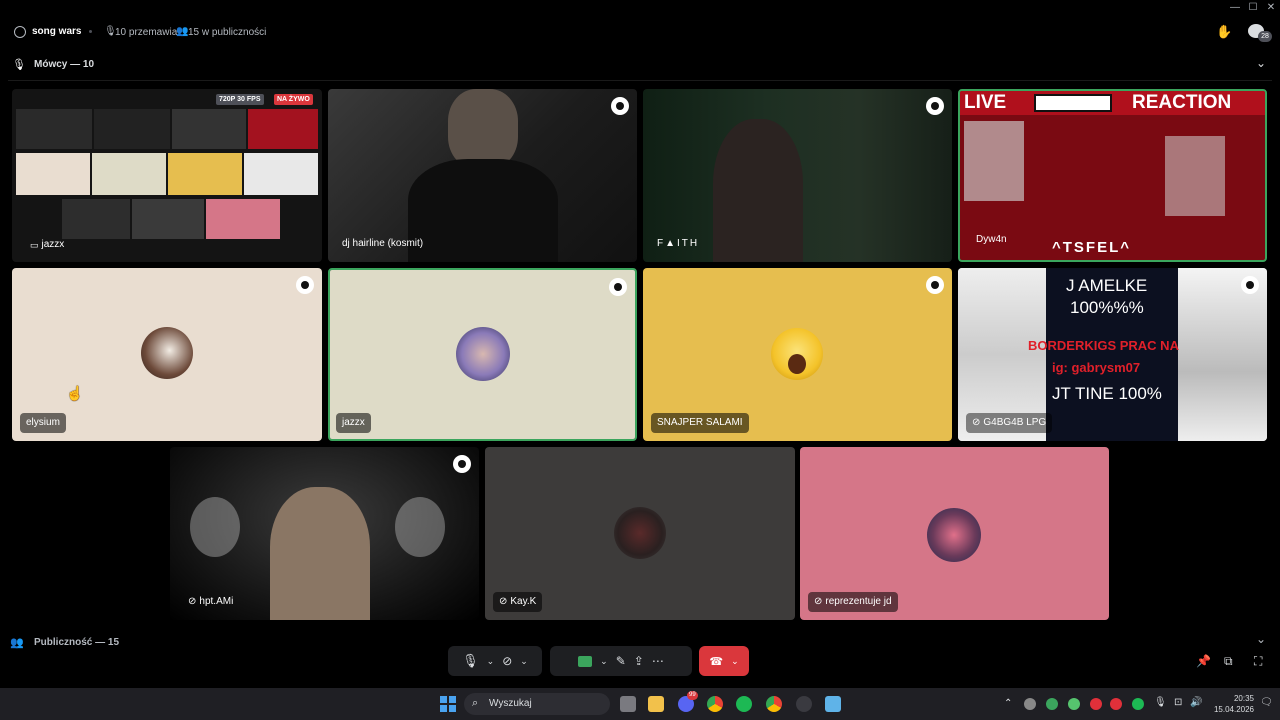  I want to click on camera-options-icon: ⌄, so click(524, 661).